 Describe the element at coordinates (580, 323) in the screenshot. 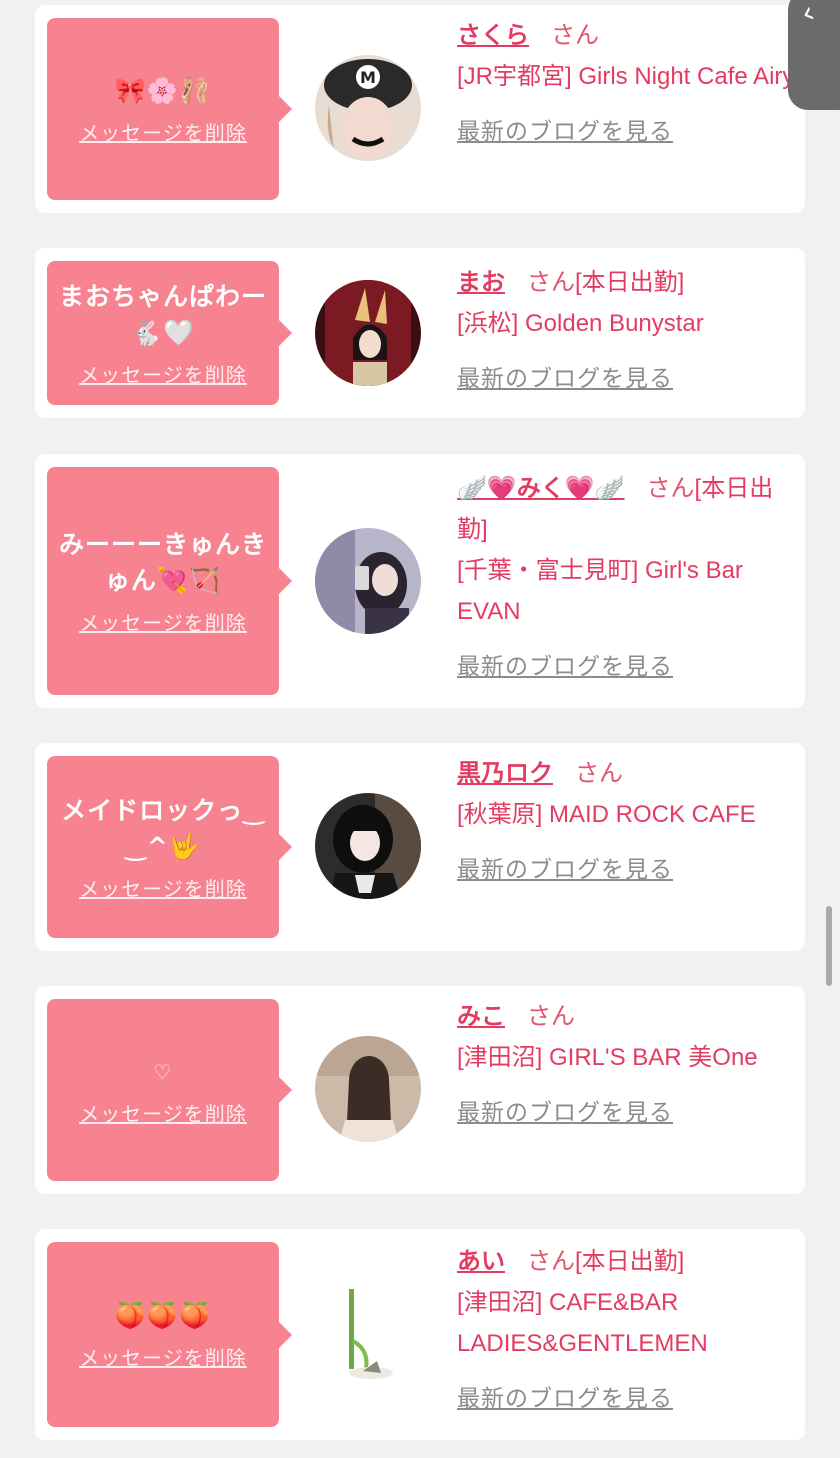

I see `shop-name: [浜松] Golden Bunystar` at that location.